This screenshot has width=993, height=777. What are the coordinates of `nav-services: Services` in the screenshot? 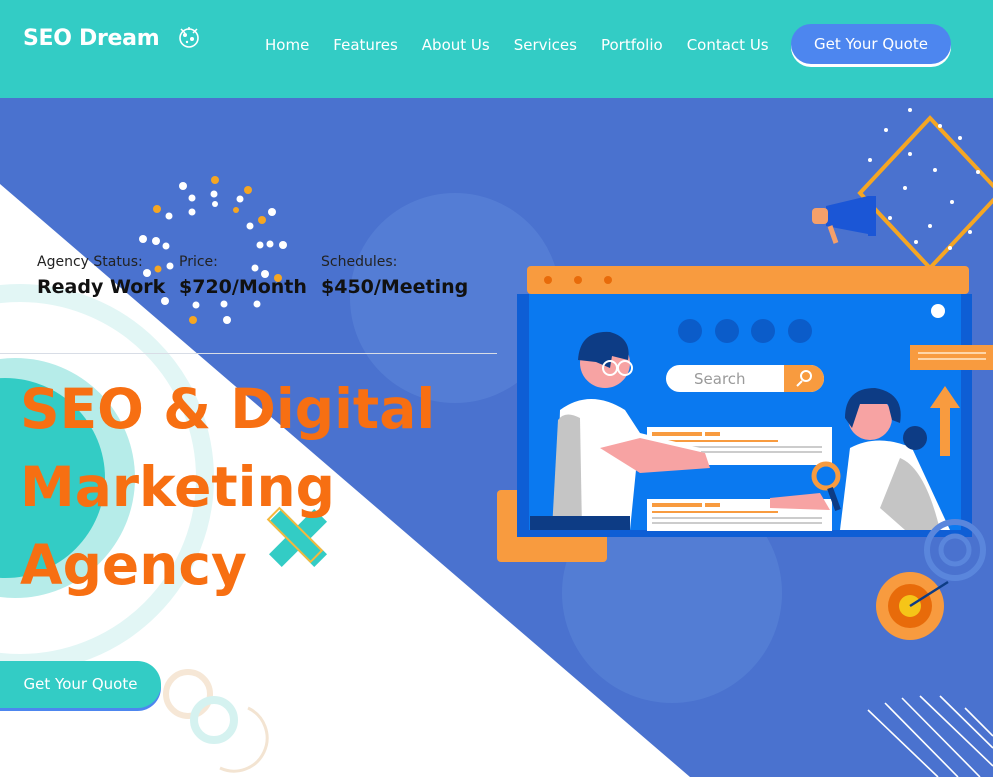 It's located at (545, 45).